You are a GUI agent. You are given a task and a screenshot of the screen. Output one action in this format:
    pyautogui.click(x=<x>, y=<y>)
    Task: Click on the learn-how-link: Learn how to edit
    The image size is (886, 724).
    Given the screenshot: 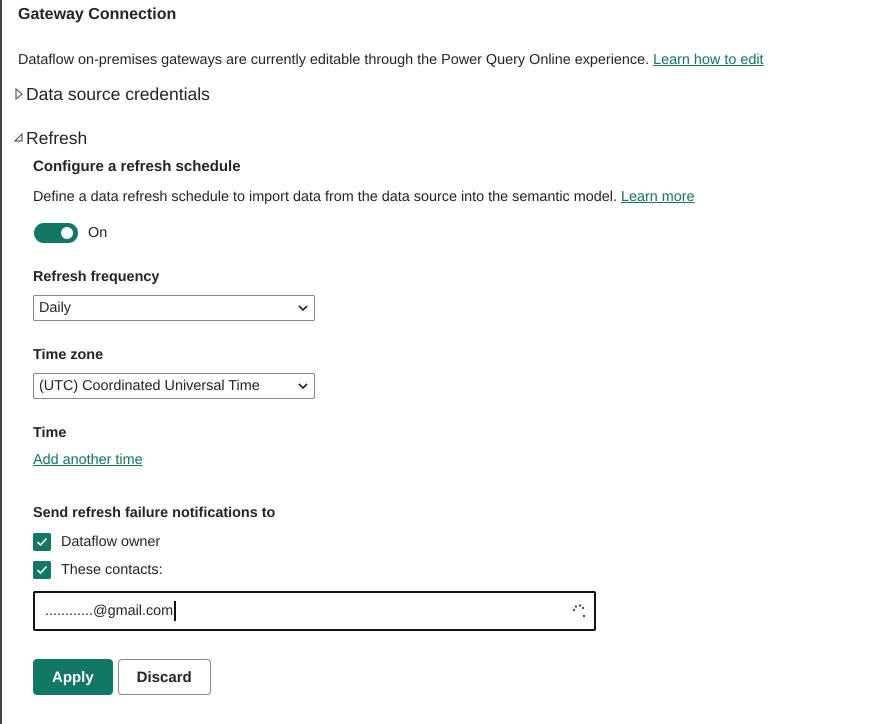 What is the action you would take?
    pyautogui.click(x=708, y=60)
    